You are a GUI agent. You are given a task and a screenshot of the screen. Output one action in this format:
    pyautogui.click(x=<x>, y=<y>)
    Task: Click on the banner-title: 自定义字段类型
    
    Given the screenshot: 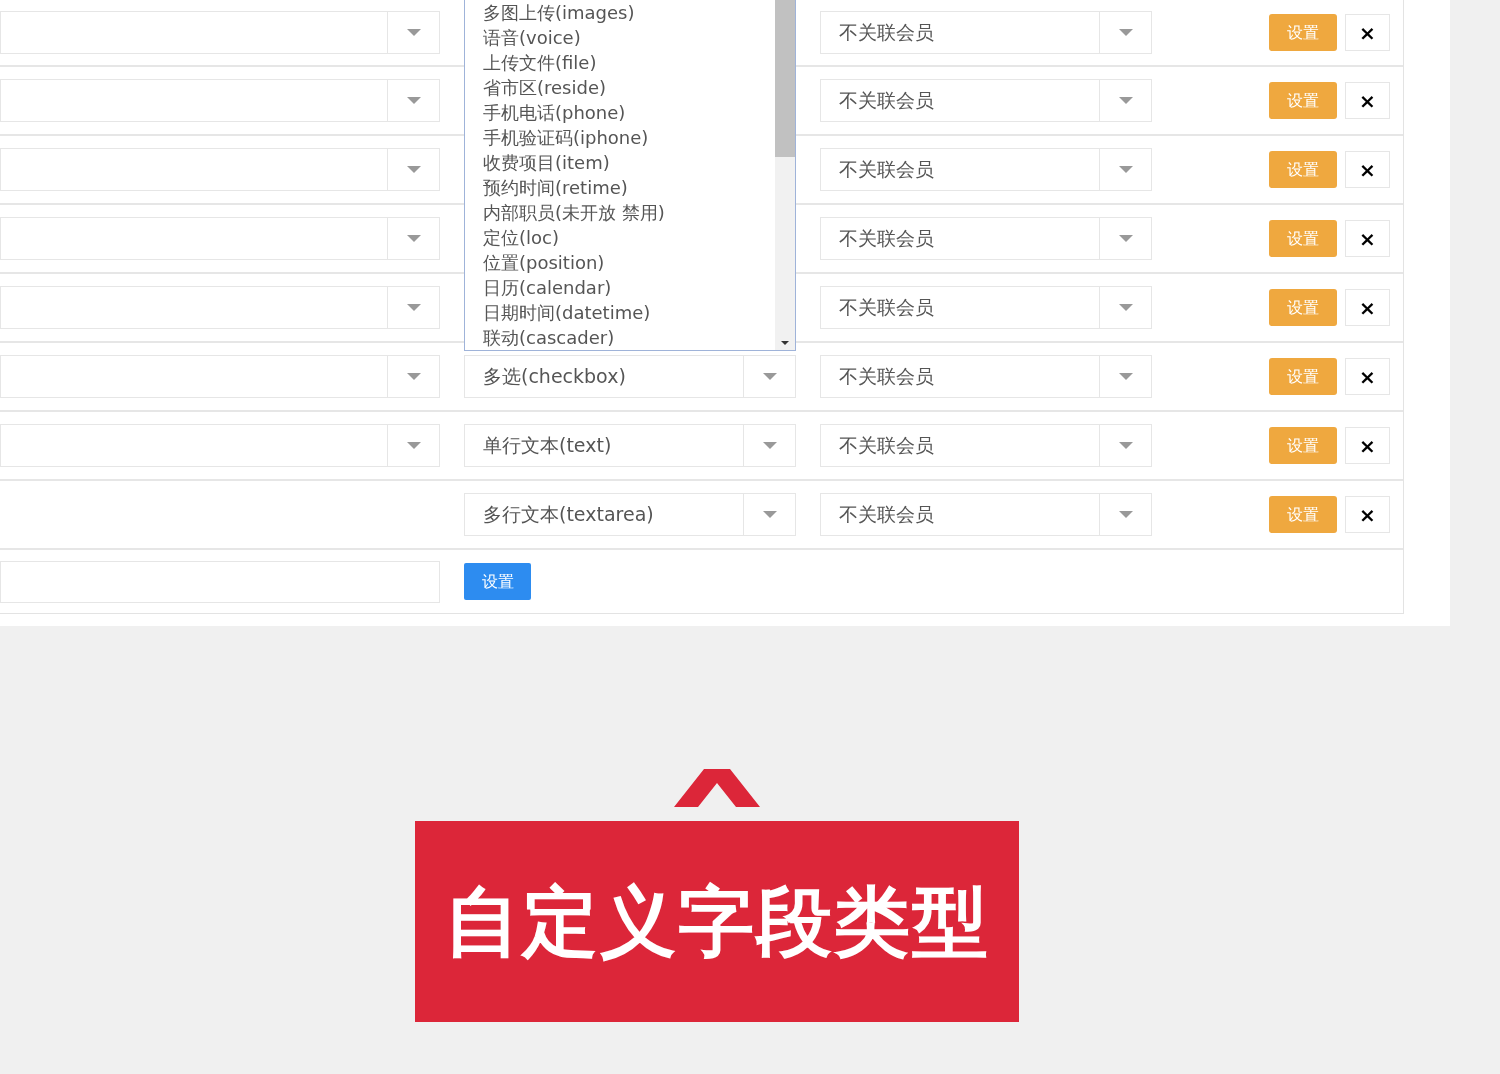 What is the action you would take?
    pyautogui.click(x=717, y=921)
    